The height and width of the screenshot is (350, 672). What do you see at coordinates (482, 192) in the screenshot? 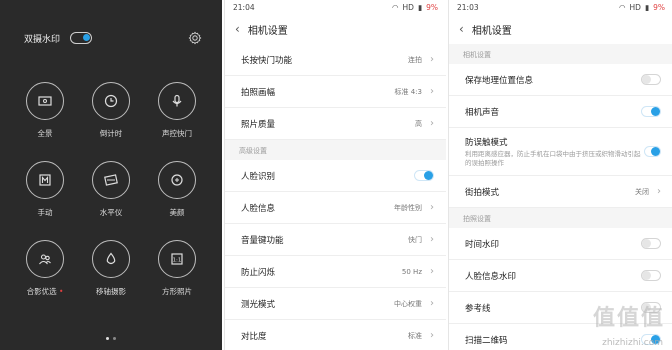
I see `setting-label: 街拍模式` at bounding box center [482, 192].